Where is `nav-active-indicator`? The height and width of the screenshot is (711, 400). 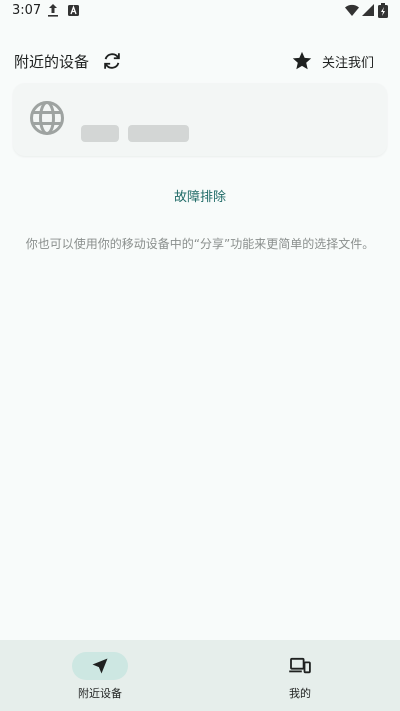 nav-active-indicator is located at coordinates (100, 666).